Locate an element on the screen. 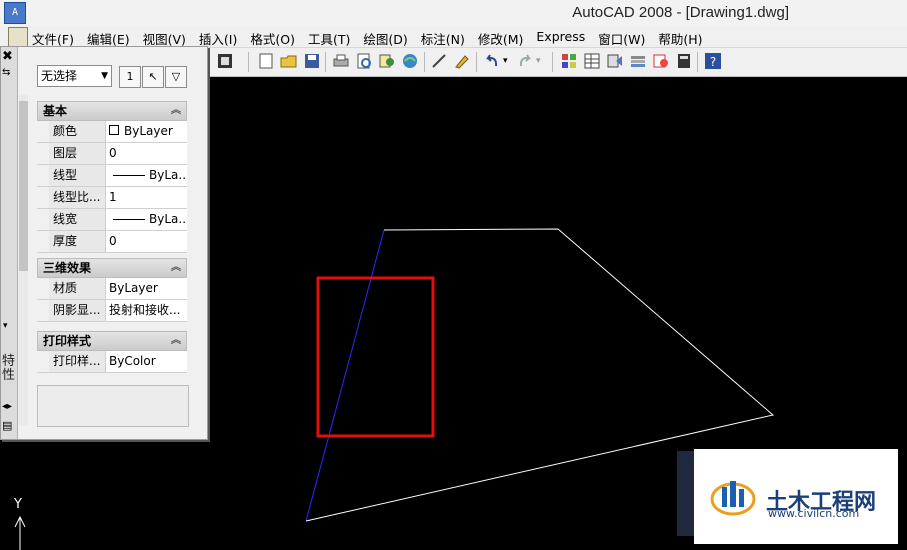 Image resolution: width=907 pixels, height=550 pixels. menu-draw: 绘图(D) is located at coordinates (388, 38).